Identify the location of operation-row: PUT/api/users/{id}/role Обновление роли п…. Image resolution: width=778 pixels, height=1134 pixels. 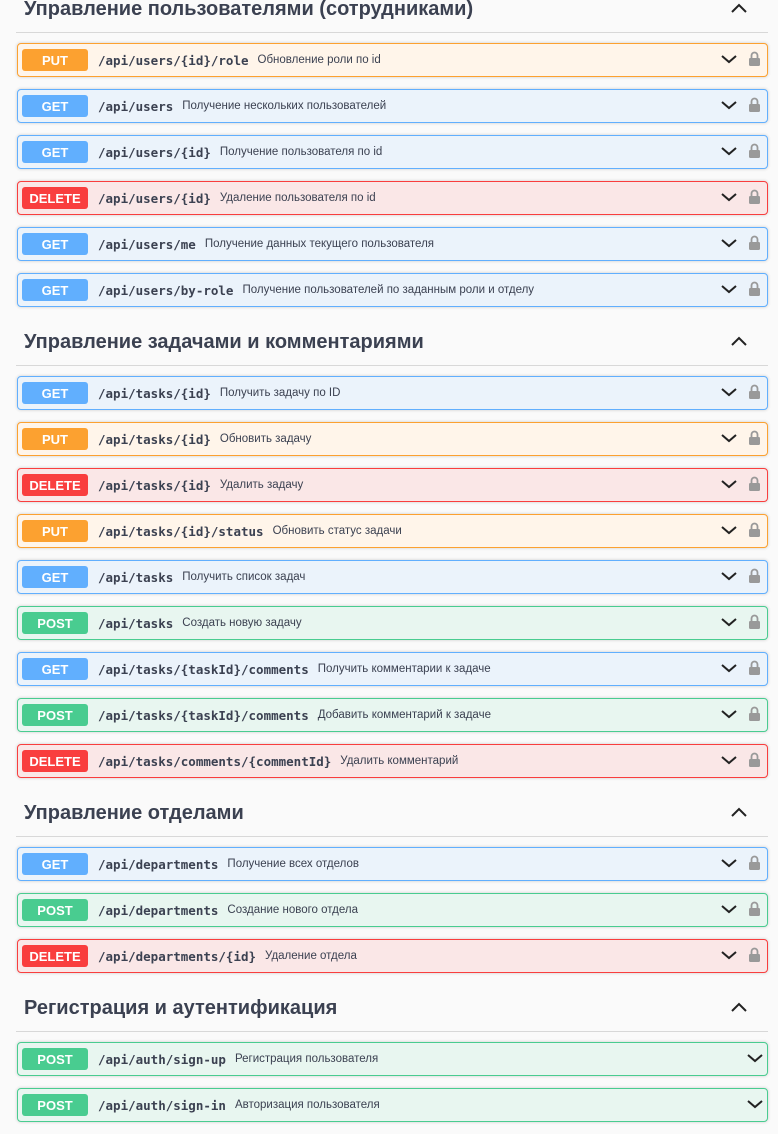
(392, 60).